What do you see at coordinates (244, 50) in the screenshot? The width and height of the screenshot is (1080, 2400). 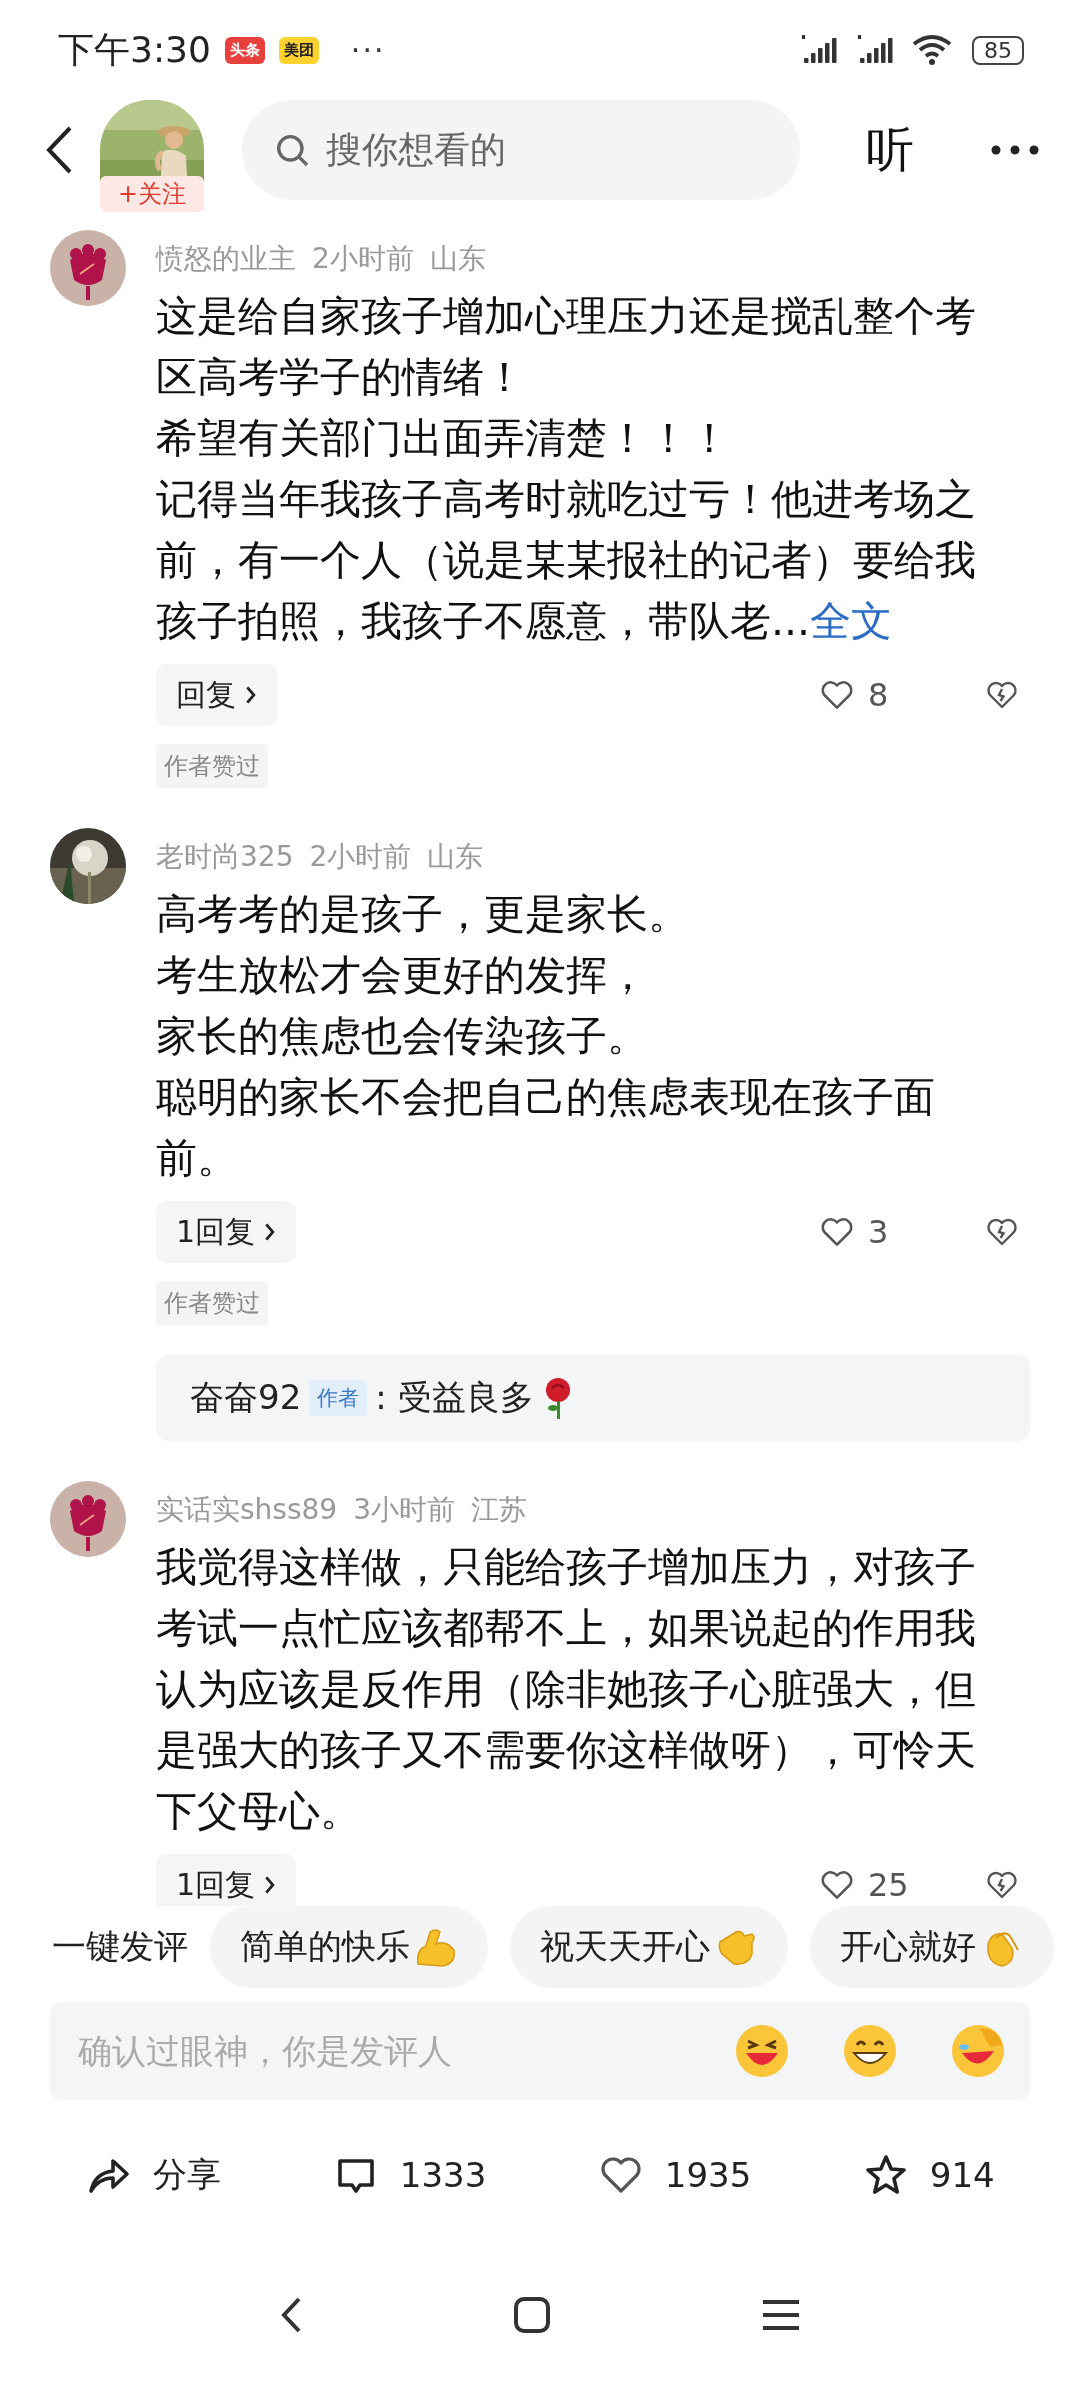 I see `app-badge: 头条` at bounding box center [244, 50].